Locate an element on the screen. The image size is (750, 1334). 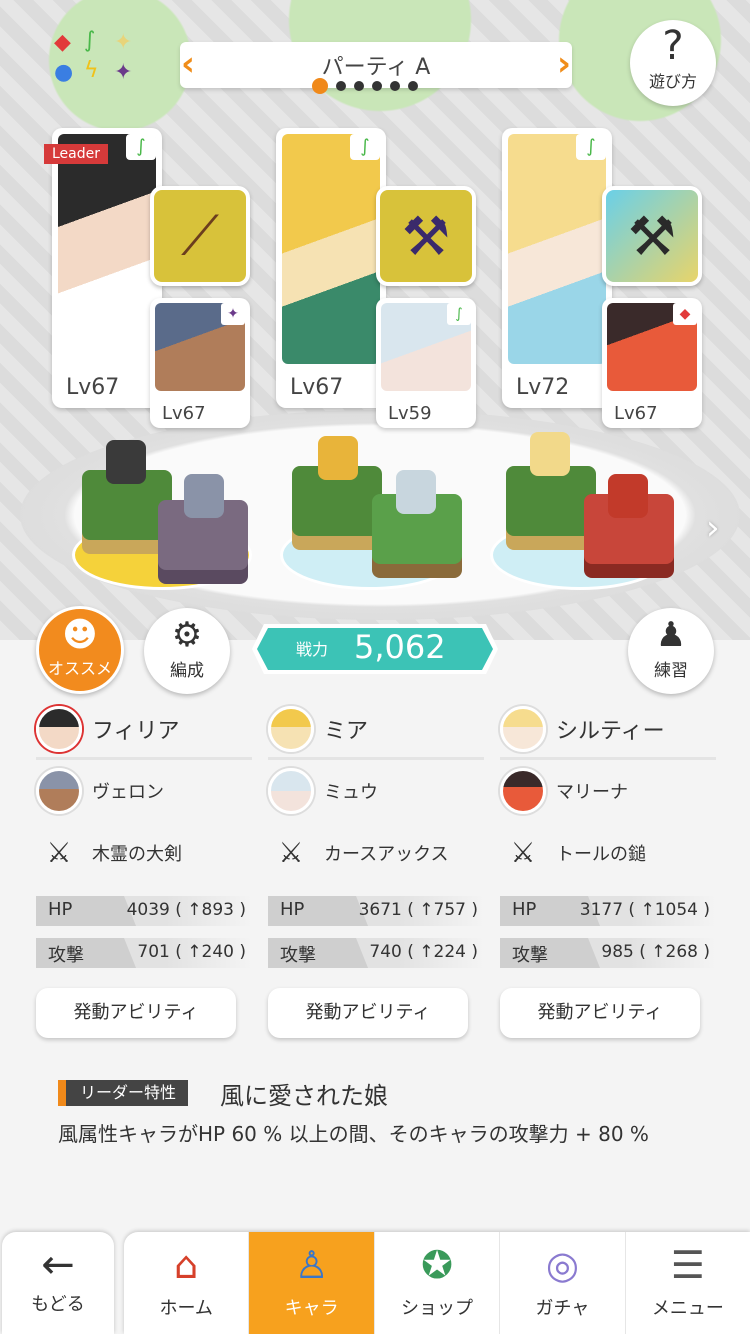
chevron-left-icon: ‹ is located at coordinates (188, 65).